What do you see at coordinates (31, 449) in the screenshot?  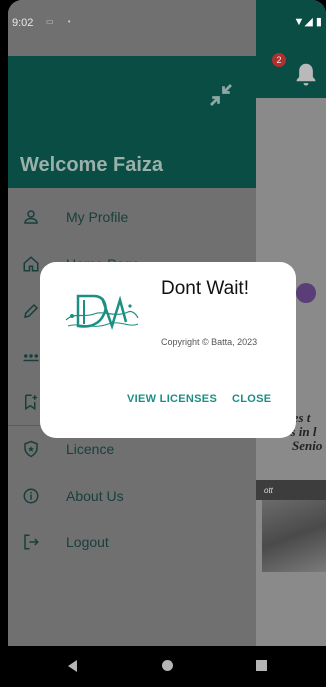 I see `shield-star-icon` at bounding box center [31, 449].